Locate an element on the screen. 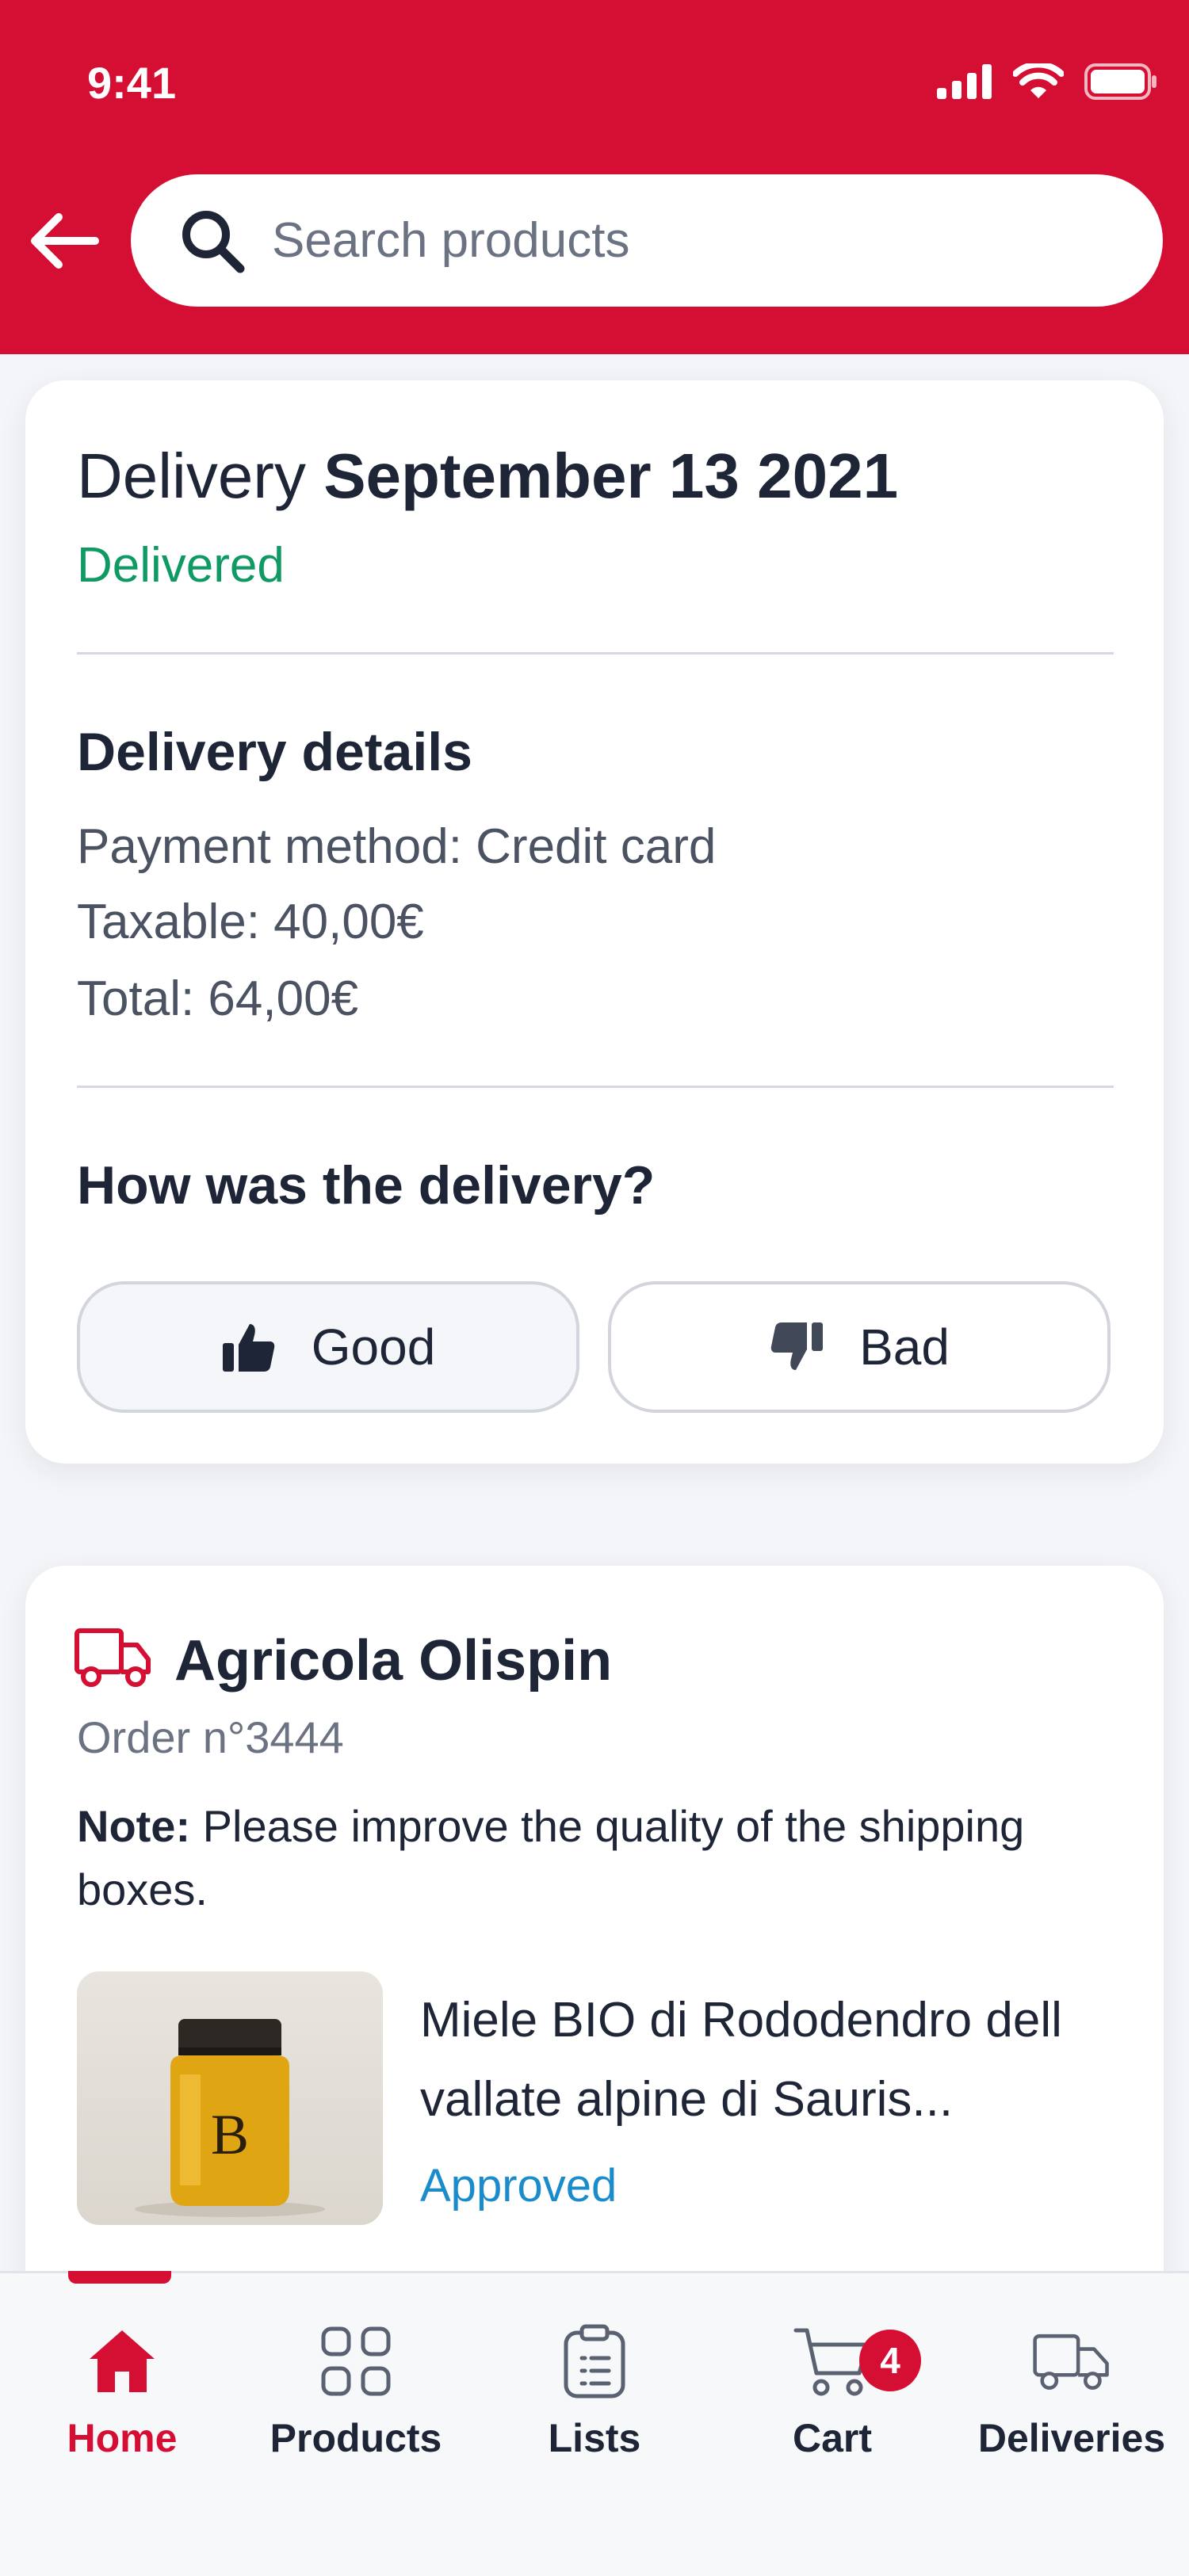  status-icons is located at coordinates (1047, 81).